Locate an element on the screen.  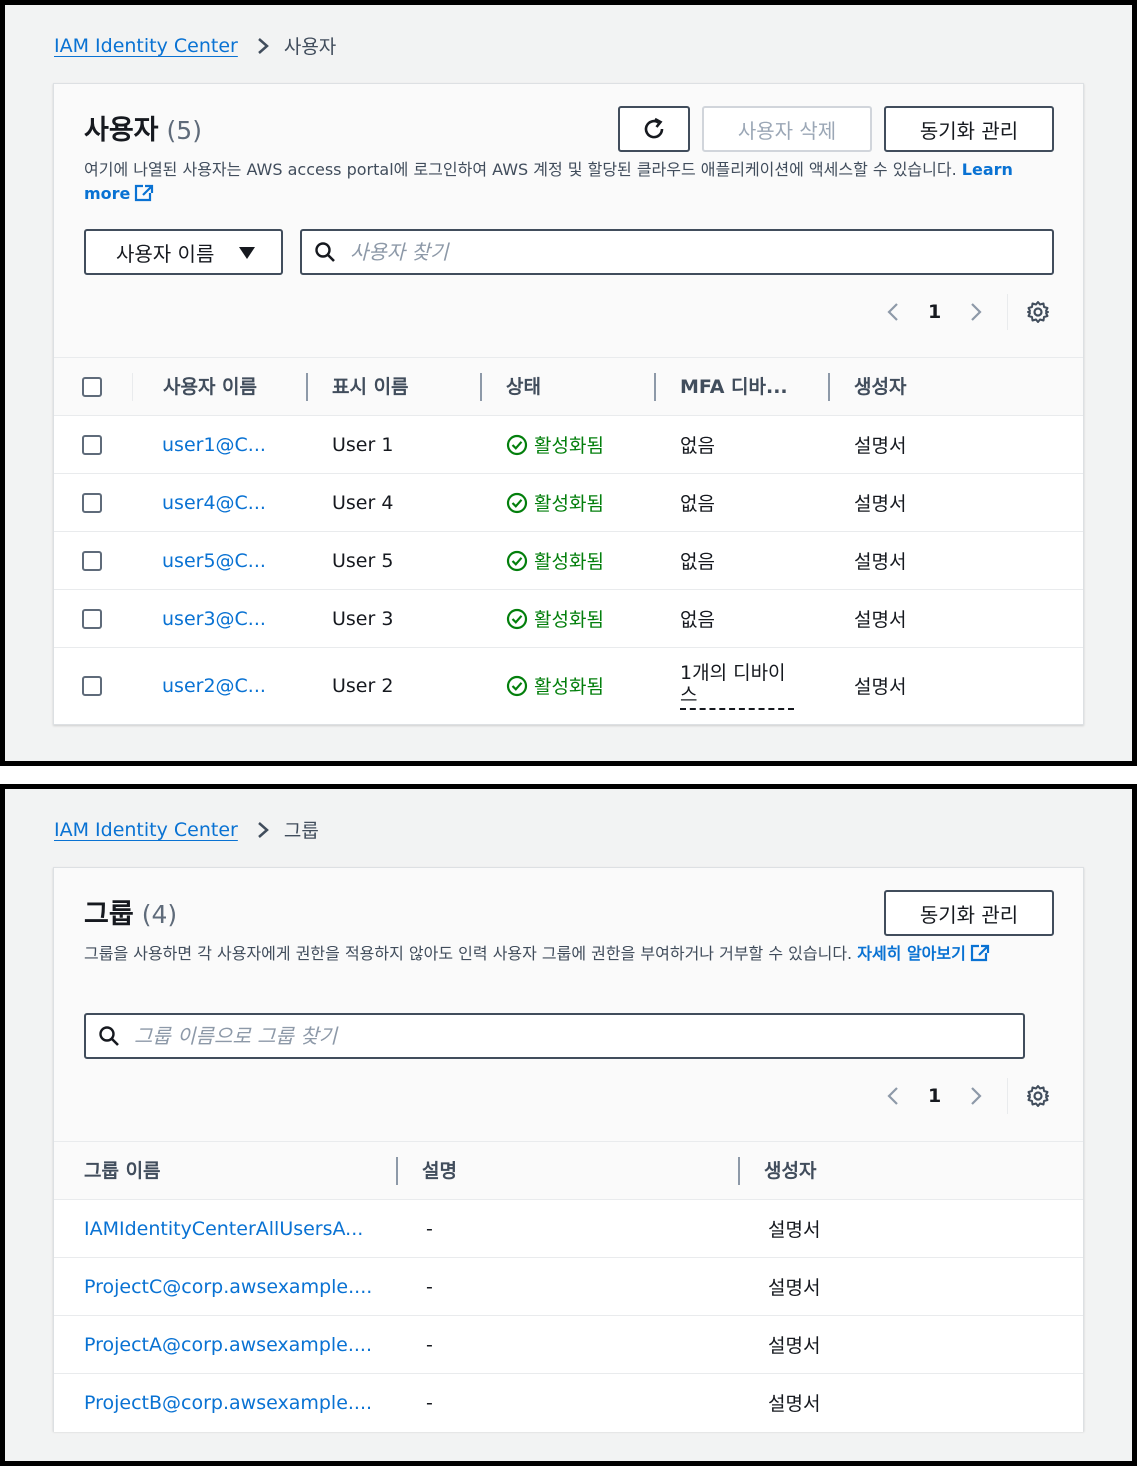
delete-users-button: 사용자 삭제 is located at coordinates (787, 129).